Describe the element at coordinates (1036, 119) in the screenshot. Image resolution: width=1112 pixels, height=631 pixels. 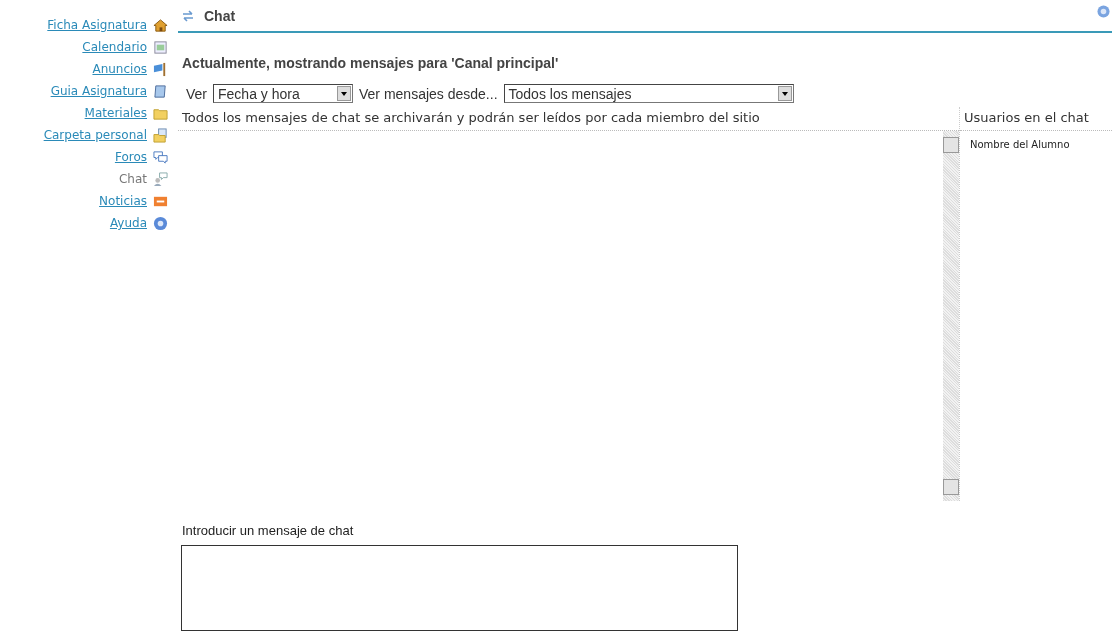
I see `users-heading: Usuarios en el chat` at that location.